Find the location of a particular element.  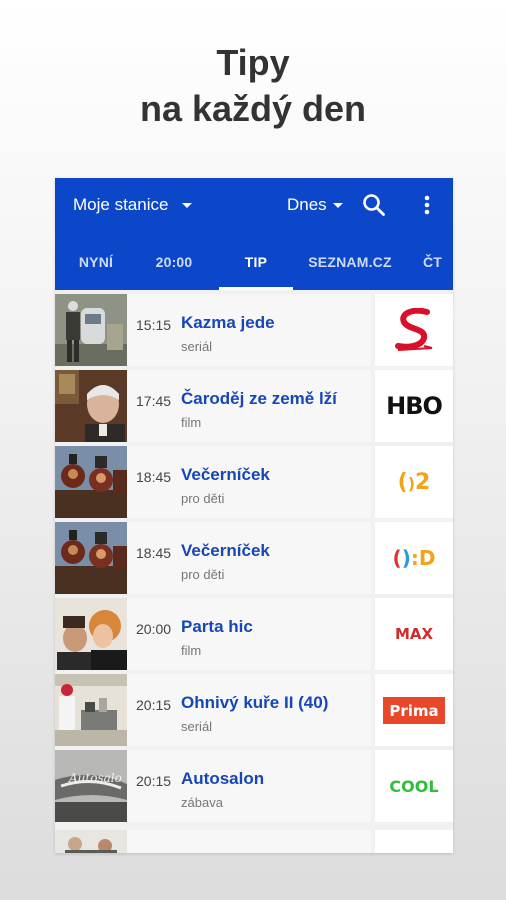

program-info: 15:15 Kazma jede seriál is located at coordinates (249, 330).